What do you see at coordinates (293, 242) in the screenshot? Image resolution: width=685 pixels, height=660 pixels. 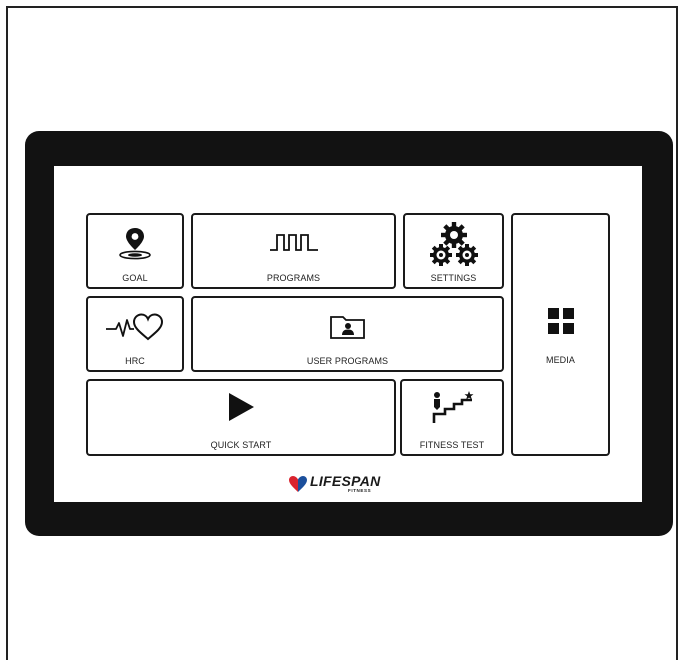 I see `program-profile-icon` at bounding box center [293, 242].